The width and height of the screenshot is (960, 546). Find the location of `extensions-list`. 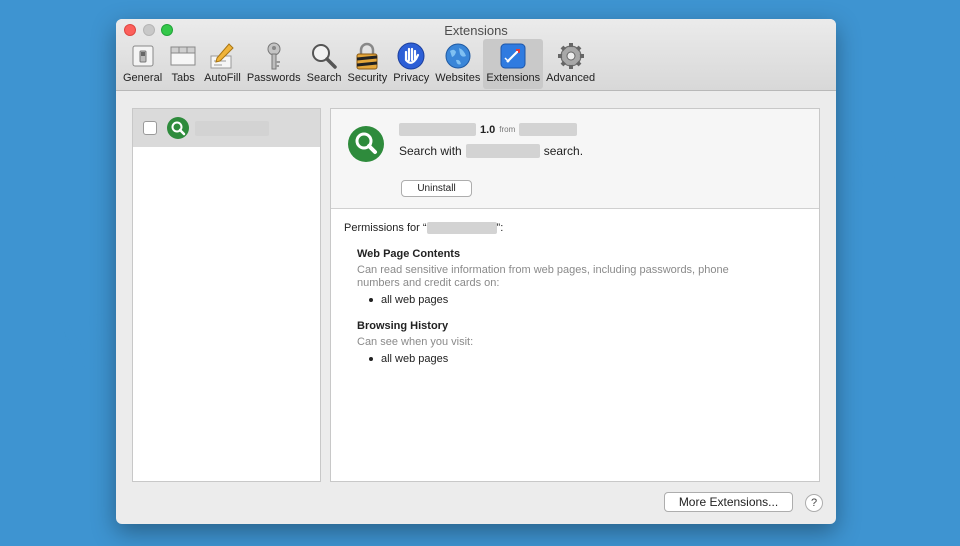

extensions-list is located at coordinates (226, 295).